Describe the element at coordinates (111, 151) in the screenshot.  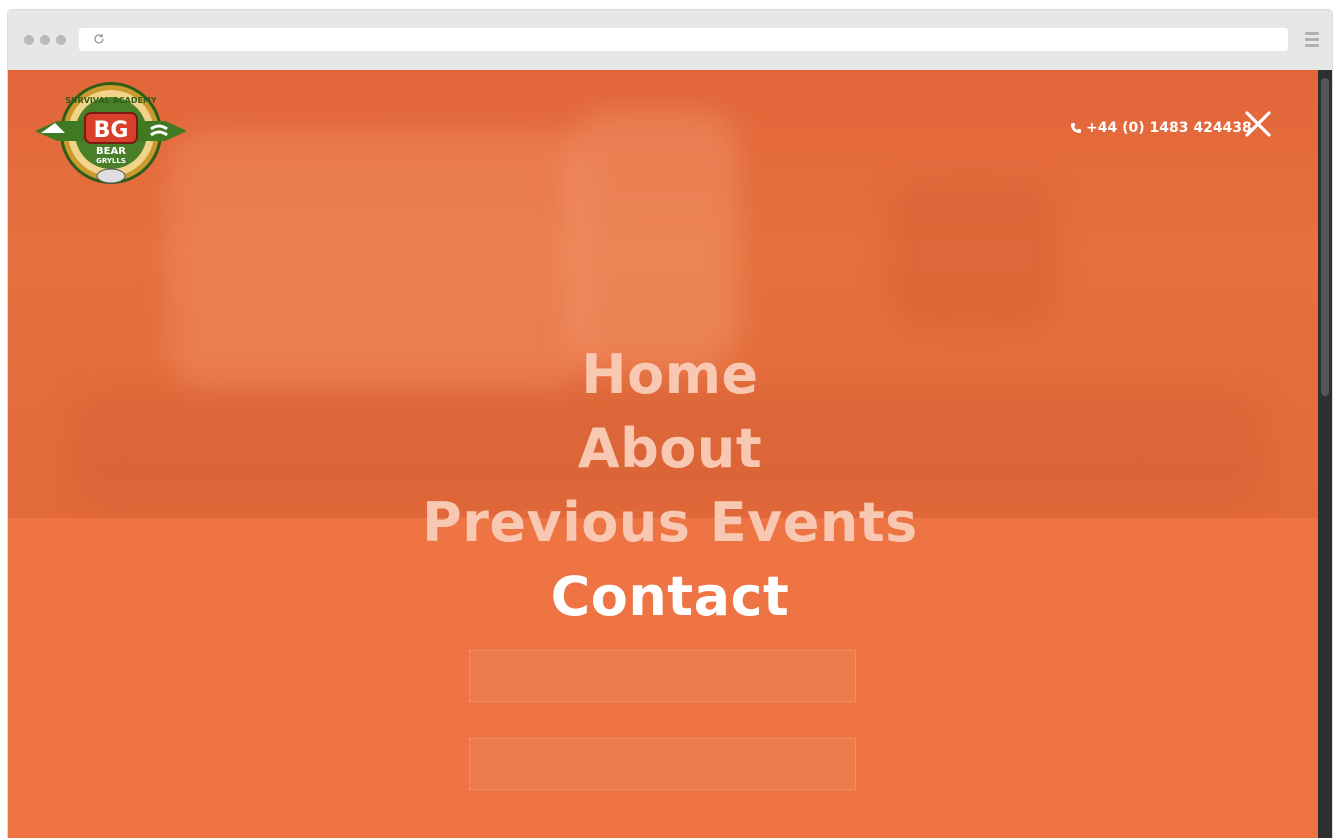
I see `logo-name-line1: BEAR` at that location.